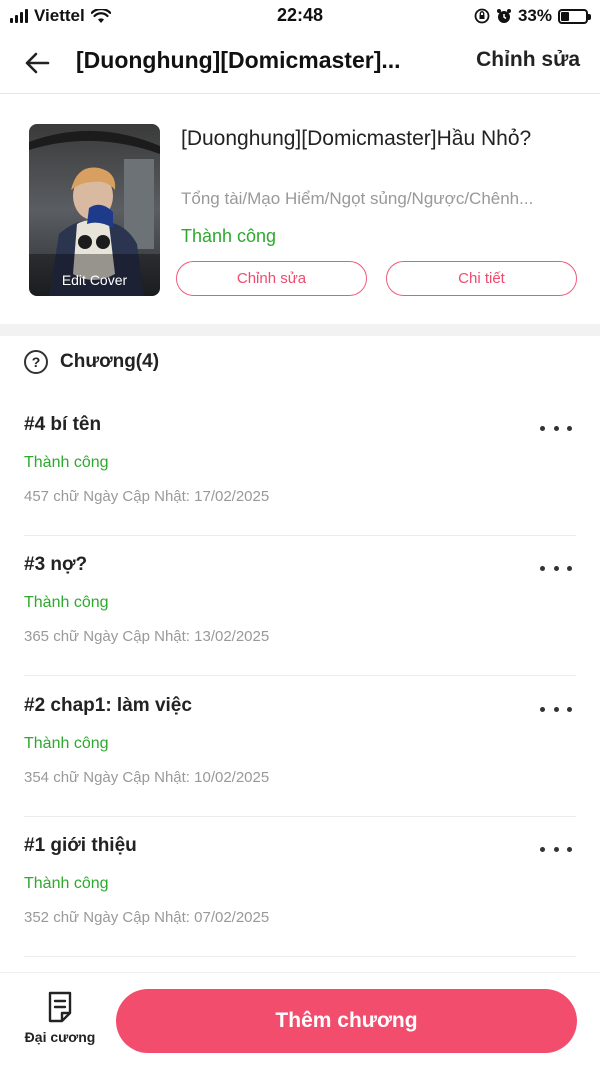 The image size is (600, 1067). Describe the element at coordinates (80, 845) in the screenshot. I see `chapter-title: #1 giới thiệu` at that location.